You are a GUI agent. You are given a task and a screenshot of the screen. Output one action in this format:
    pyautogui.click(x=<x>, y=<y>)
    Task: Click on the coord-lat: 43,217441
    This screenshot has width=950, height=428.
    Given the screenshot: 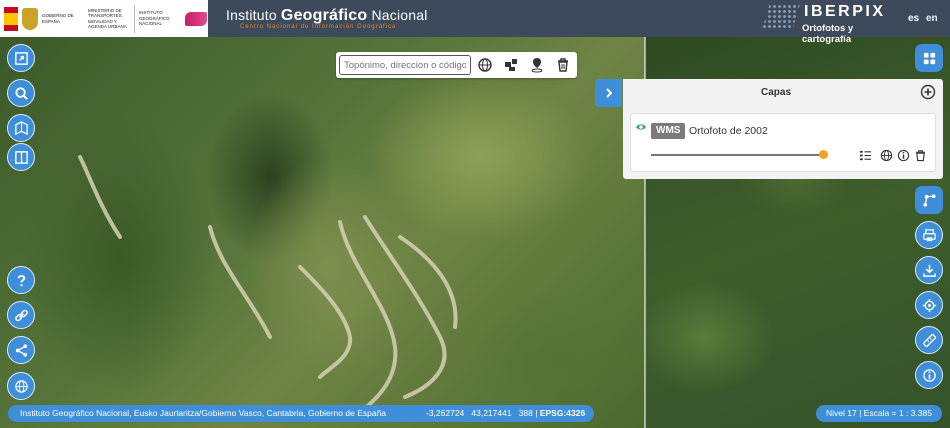 What is the action you would take?
    pyautogui.click(x=491, y=413)
    